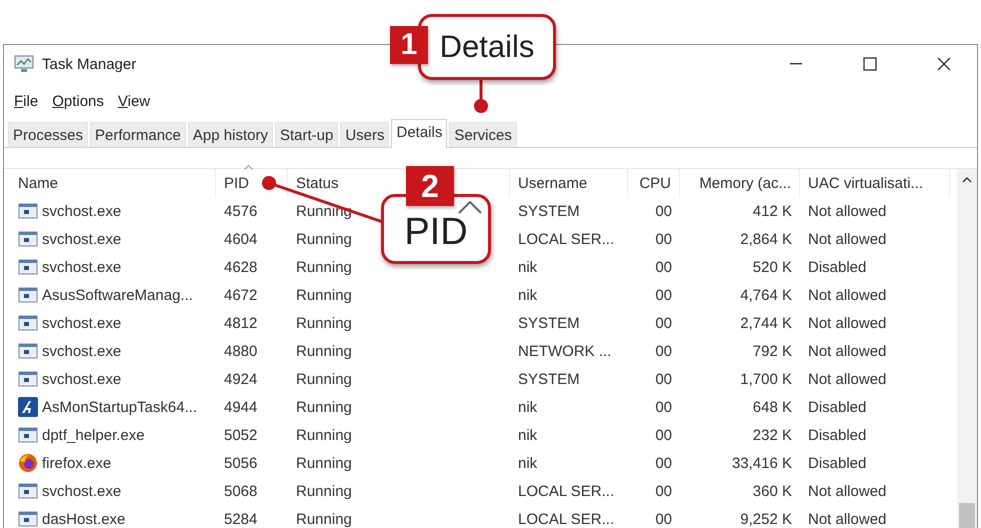 The height and width of the screenshot is (528, 981). Describe the element at coordinates (772, 351) in the screenshot. I see `table-cell: 792 K` at that location.